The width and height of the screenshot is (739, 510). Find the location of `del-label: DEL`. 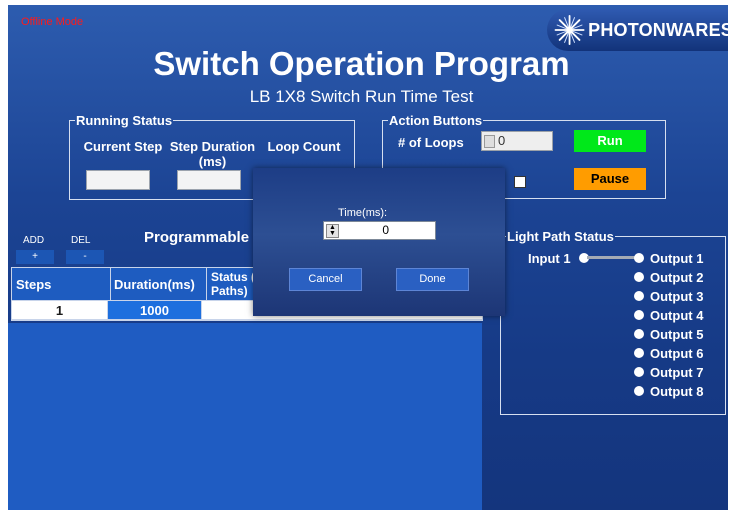

del-label: DEL is located at coordinates (81, 240).